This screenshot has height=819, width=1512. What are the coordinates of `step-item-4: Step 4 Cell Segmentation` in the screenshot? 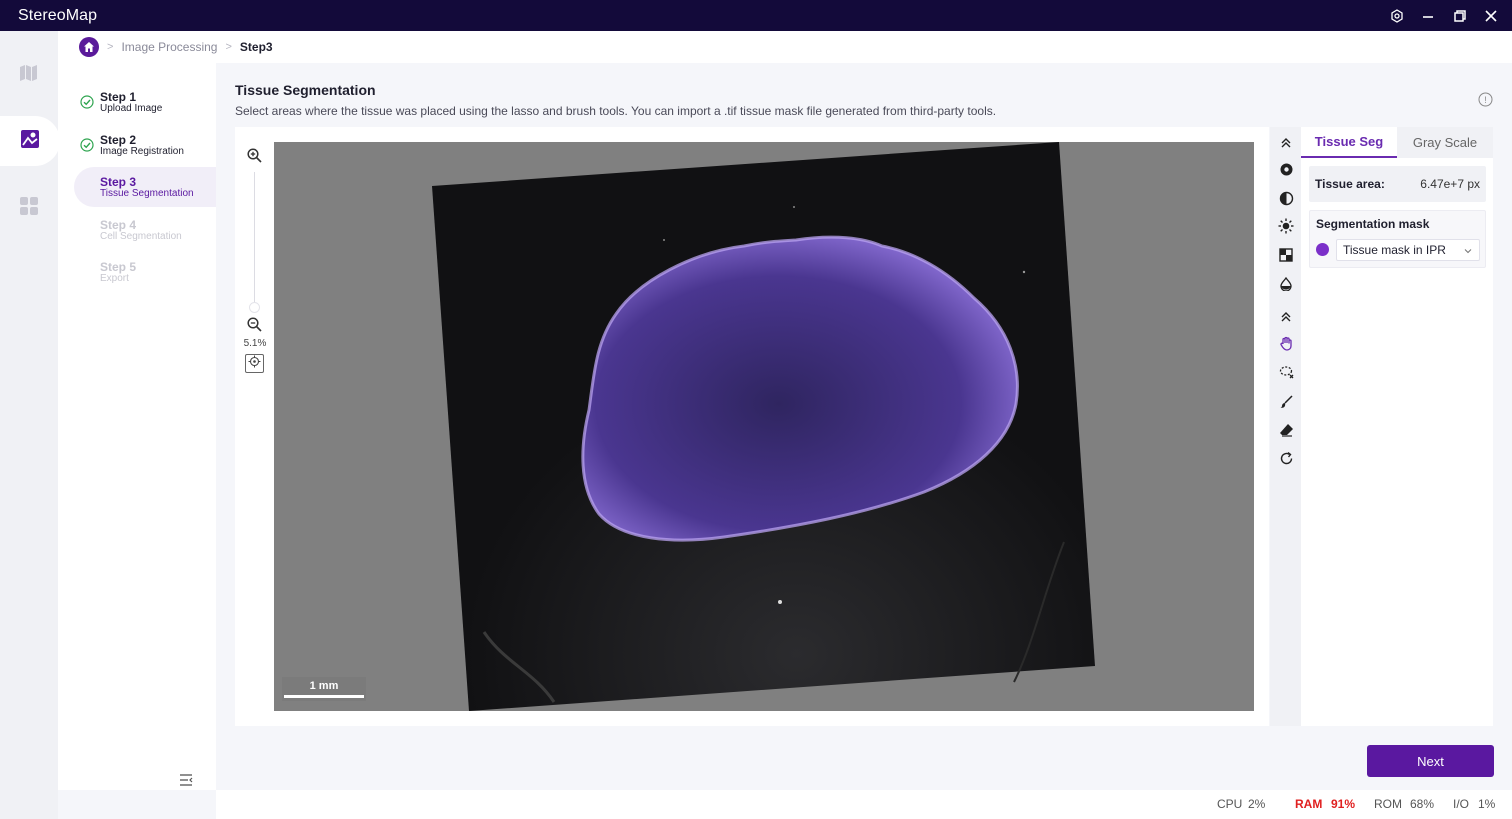 It's located at (145, 230).